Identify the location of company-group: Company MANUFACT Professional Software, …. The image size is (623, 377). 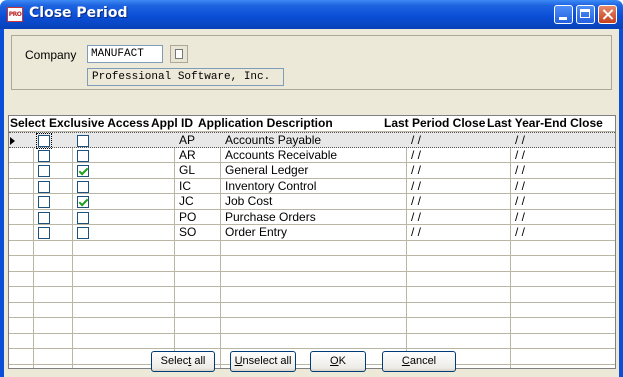
(311, 62).